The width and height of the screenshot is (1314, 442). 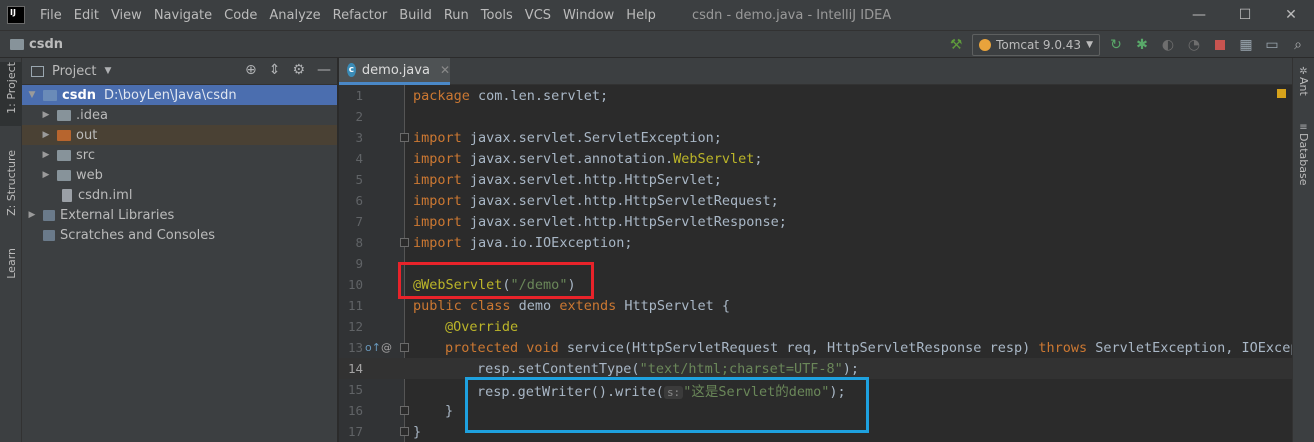 I want to click on menu-file: File, so click(x=51, y=15).